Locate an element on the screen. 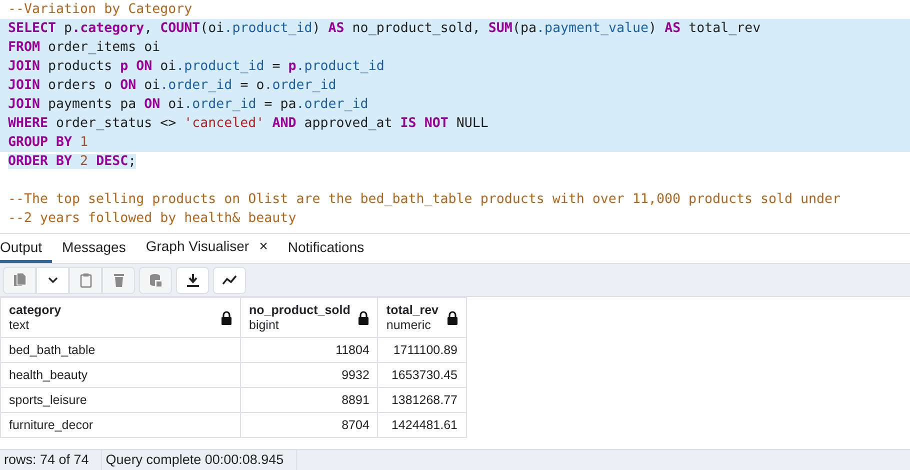  column-type: bigint is located at coordinates (264, 325).